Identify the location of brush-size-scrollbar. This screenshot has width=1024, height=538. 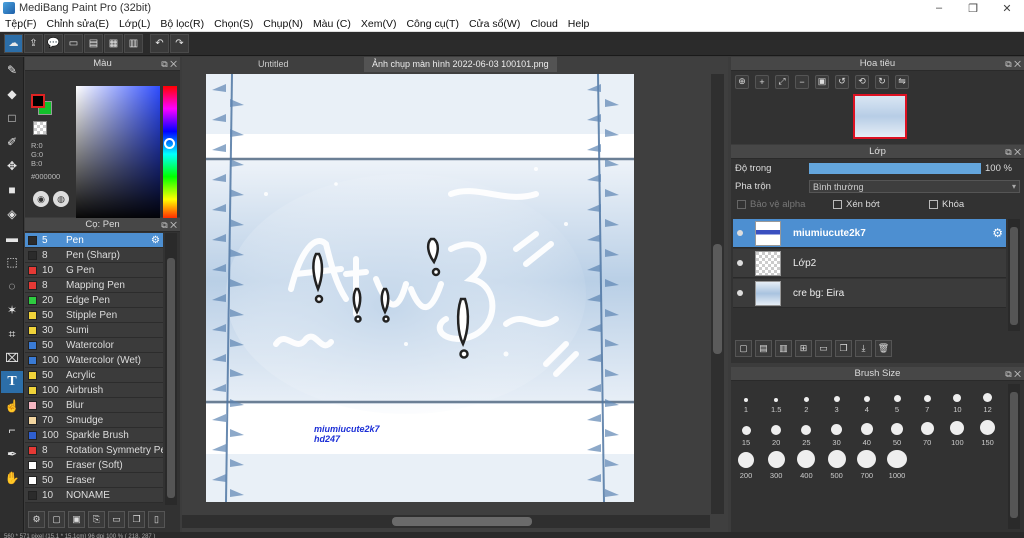
(1014, 456).